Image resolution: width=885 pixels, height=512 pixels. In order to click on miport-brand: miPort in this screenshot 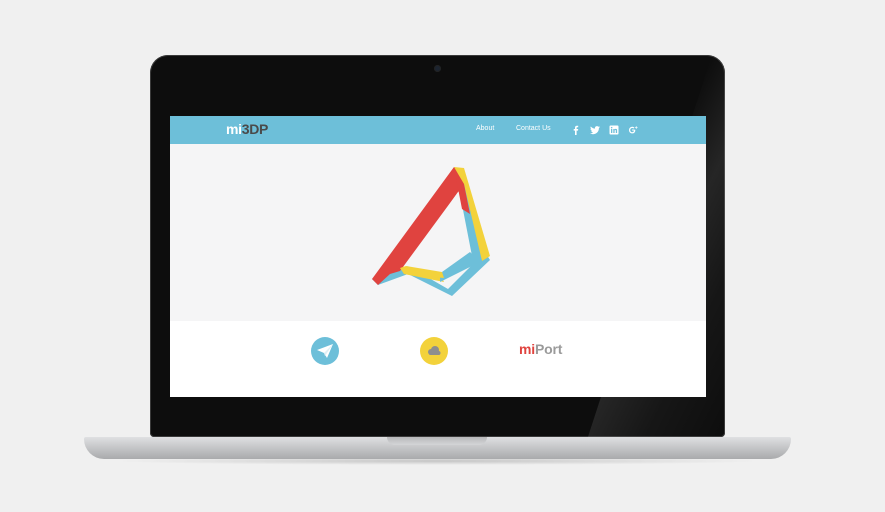, I will do `click(540, 349)`.